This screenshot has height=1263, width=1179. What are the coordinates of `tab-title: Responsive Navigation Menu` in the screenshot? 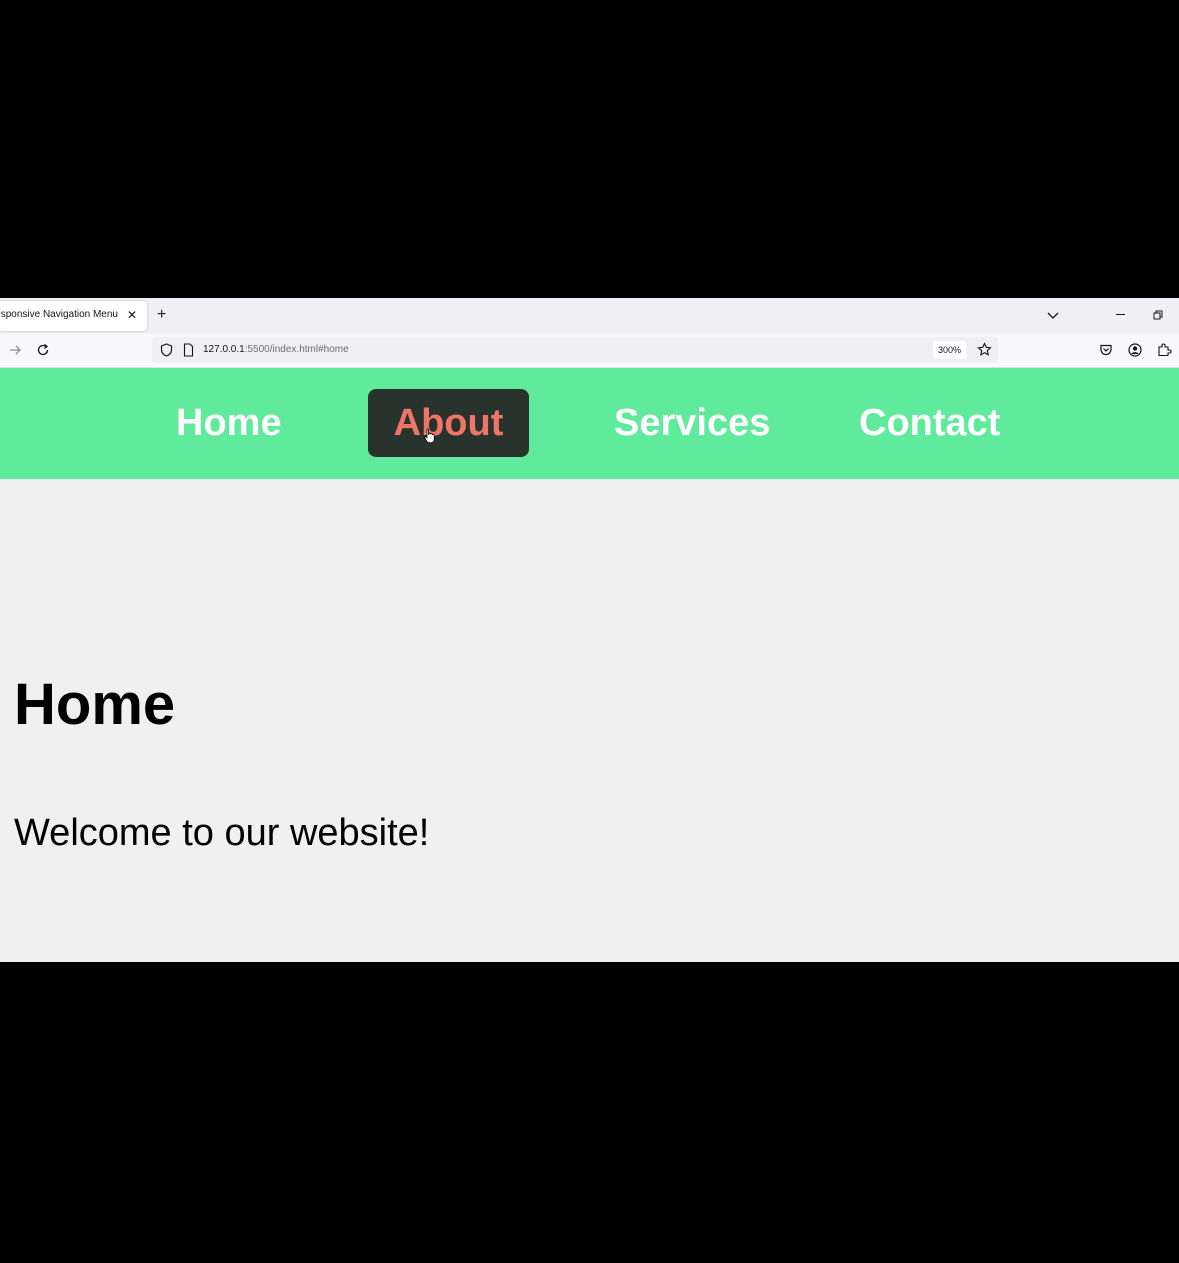 It's located at (59, 314).